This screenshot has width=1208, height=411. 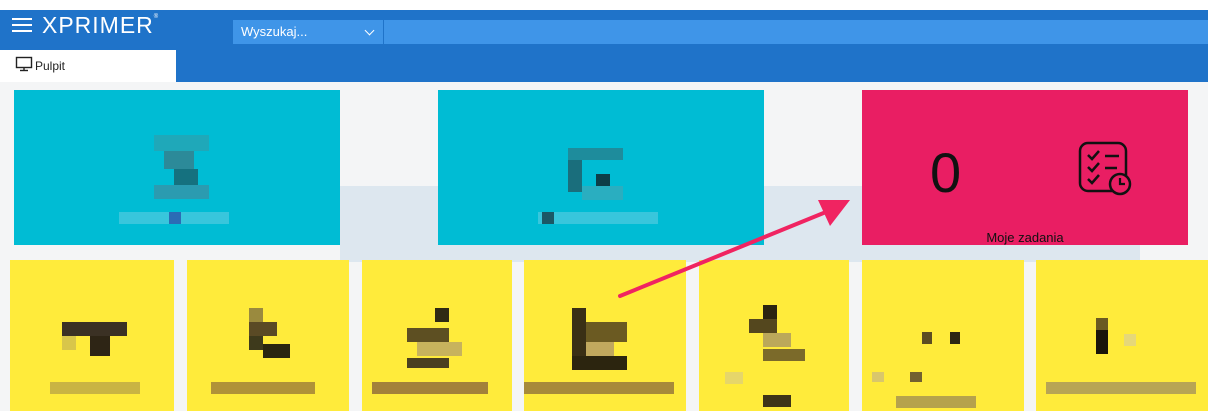 What do you see at coordinates (1105, 168) in the screenshot?
I see `task-checklist-clock-icon` at bounding box center [1105, 168].